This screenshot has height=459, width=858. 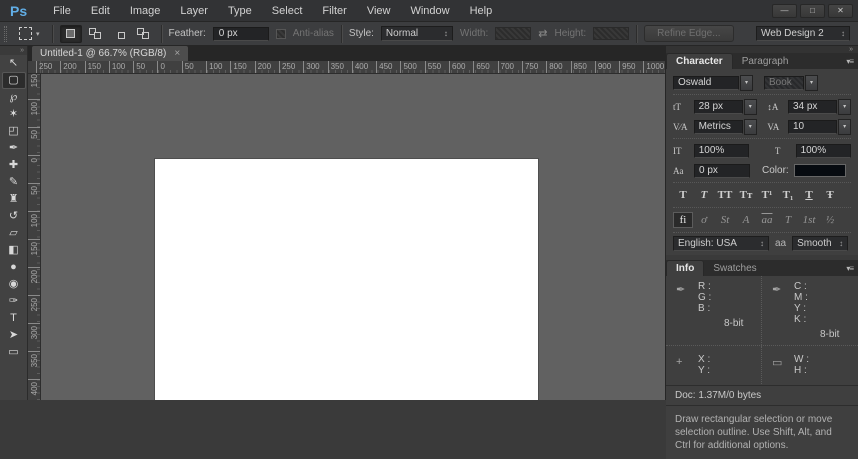 I want to click on eraser-tool: ▱, so click(x=14, y=233).